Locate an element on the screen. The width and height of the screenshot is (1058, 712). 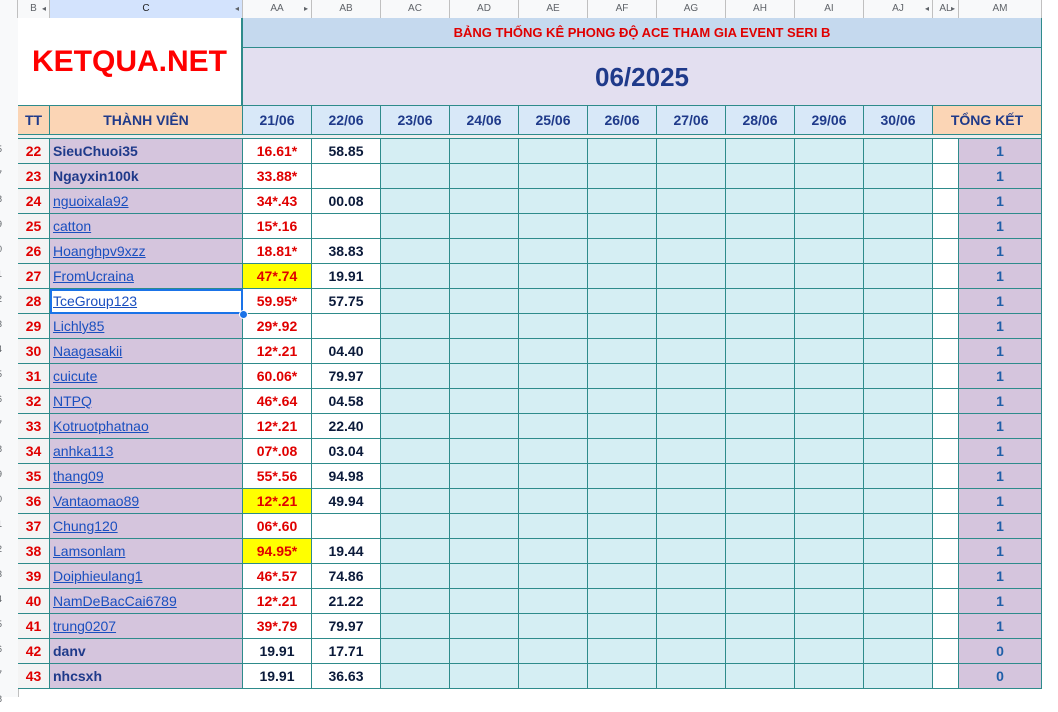
score-21-06: 29*.92 is located at coordinates (277, 326).